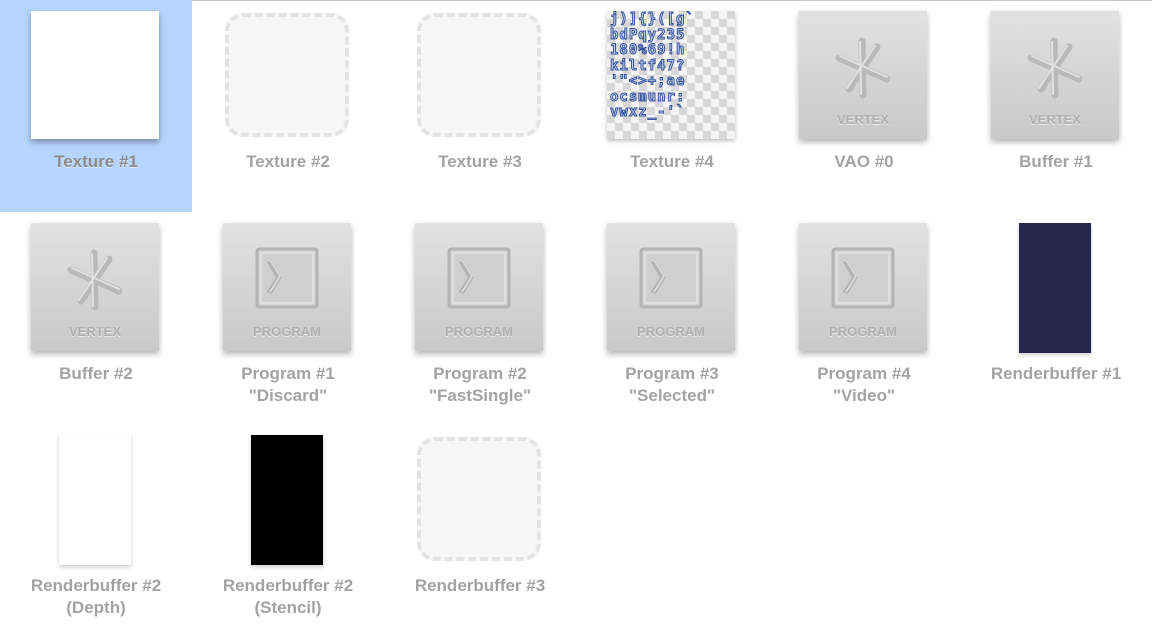 Image resolution: width=1152 pixels, height=636 pixels. I want to click on item-label: Texture #3, so click(480, 162).